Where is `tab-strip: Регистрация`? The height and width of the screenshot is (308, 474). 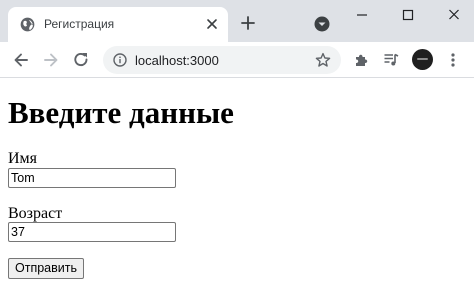
tab-strip: Регистрация is located at coordinates (237, 21).